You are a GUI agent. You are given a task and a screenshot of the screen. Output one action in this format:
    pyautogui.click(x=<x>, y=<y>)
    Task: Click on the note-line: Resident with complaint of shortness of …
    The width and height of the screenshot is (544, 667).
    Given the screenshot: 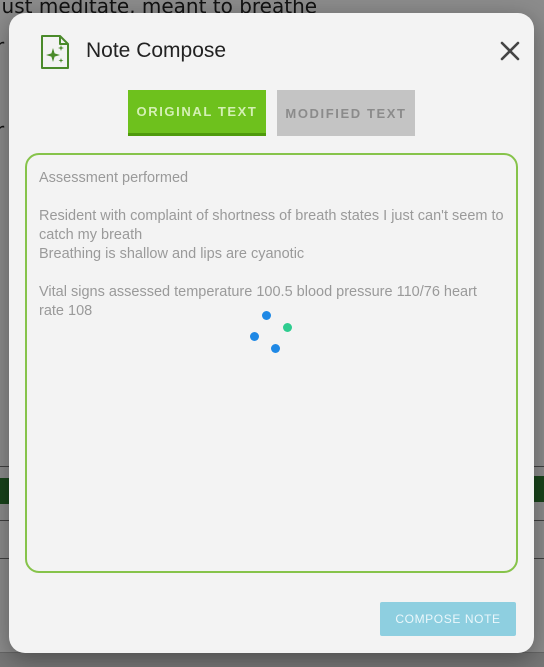 What is the action you would take?
    pyautogui.click(x=271, y=225)
    